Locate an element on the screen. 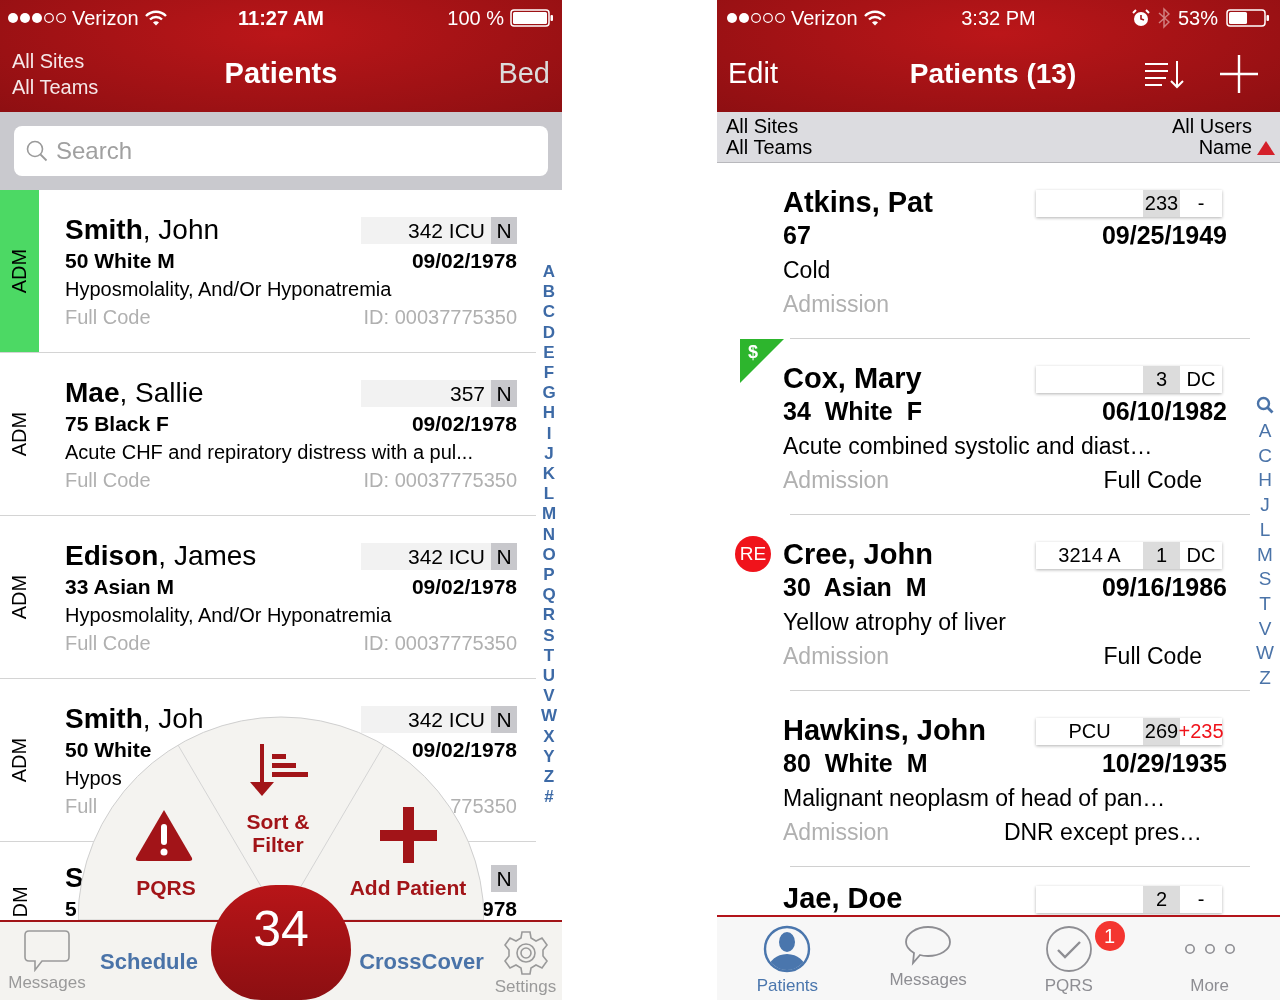 This screenshot has width=1280, height=1000. chat-bubble-icon is located at coordinates (47, 951).